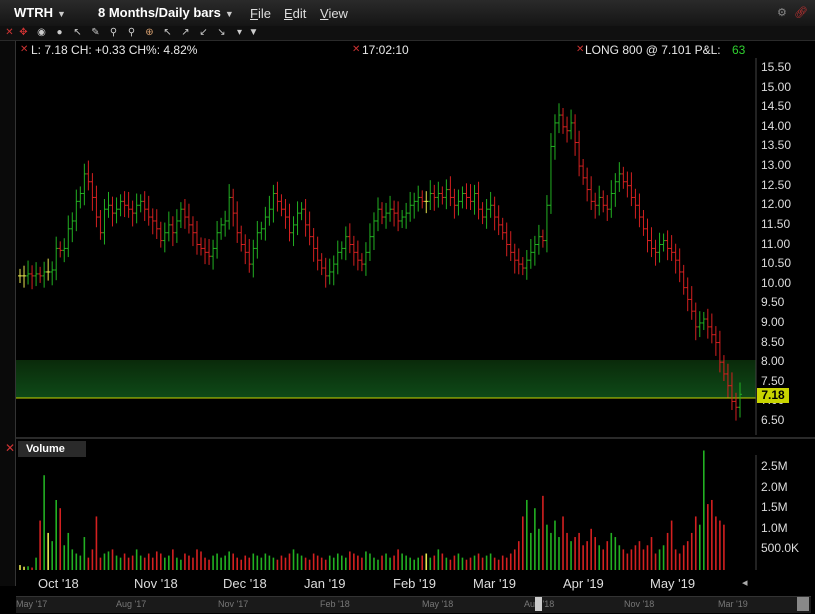  What do you see at coordinates (335, 604) in the screenshot?
I see `navigator-label: Feb '18` at bounding box center [335, 604].